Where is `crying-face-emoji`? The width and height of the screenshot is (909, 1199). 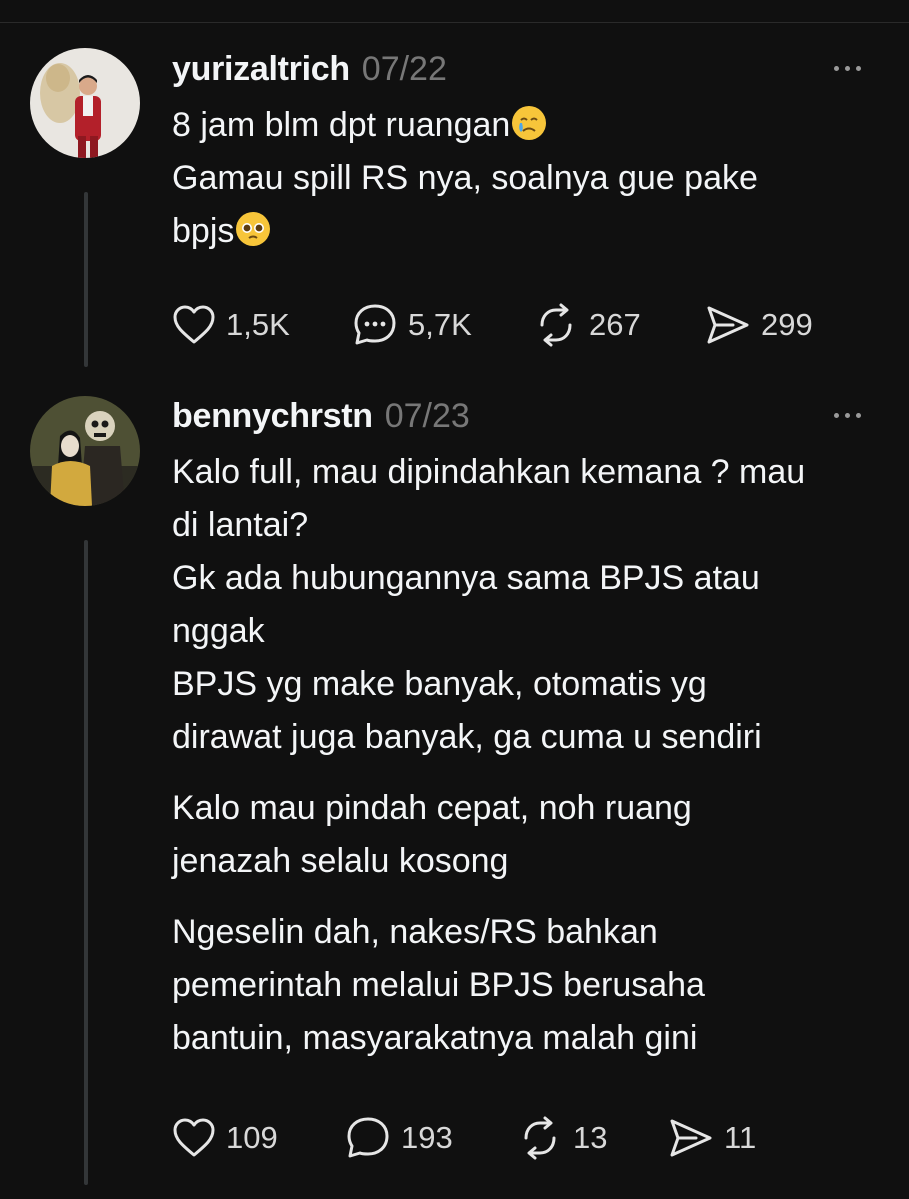
crying-face-emoji is located at coordinates (529, 123).